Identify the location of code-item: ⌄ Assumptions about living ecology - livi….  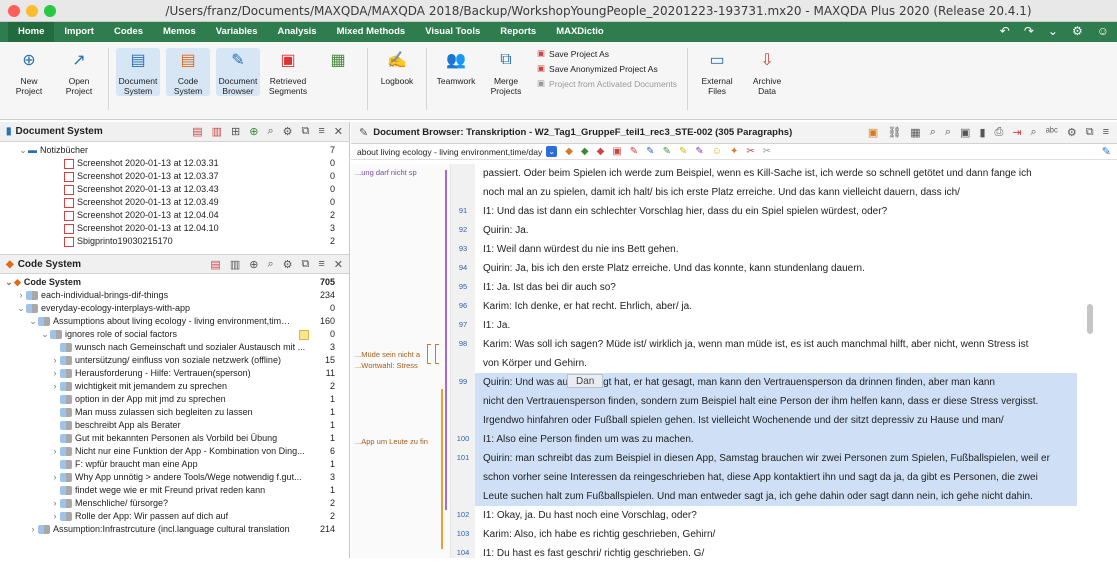
(174, 321).